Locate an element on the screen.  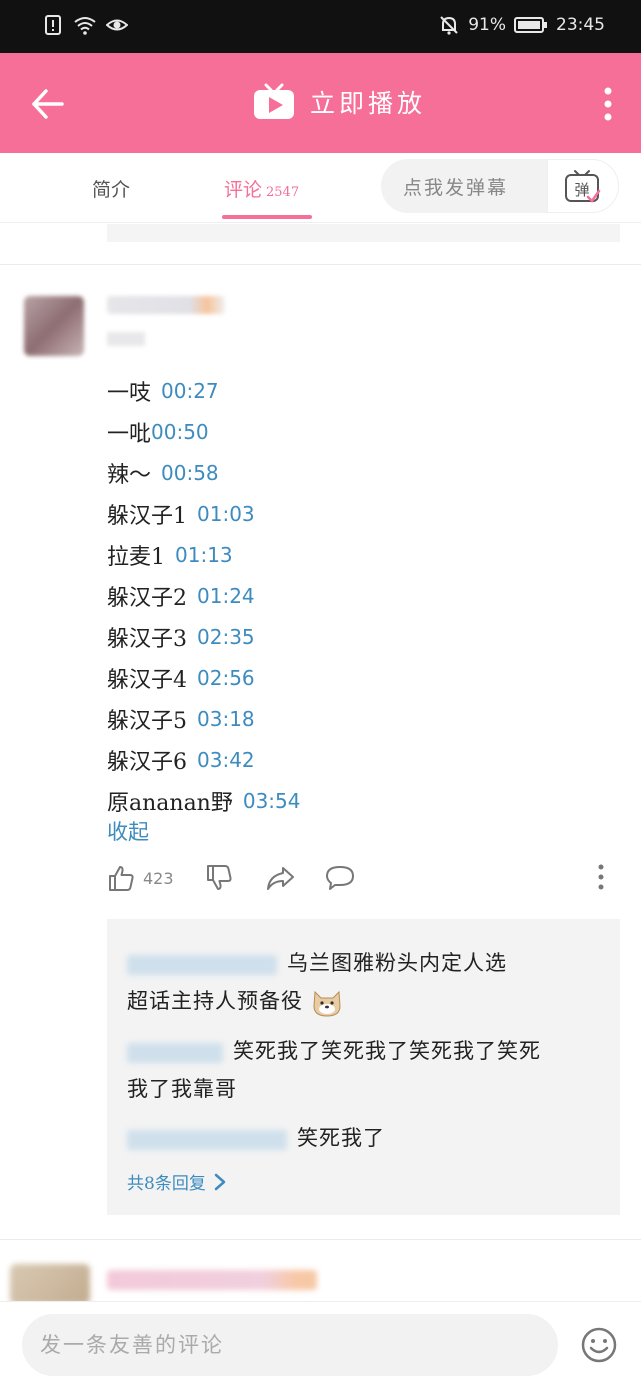
comments-count: 2547 is located at coordinates (283, 192).